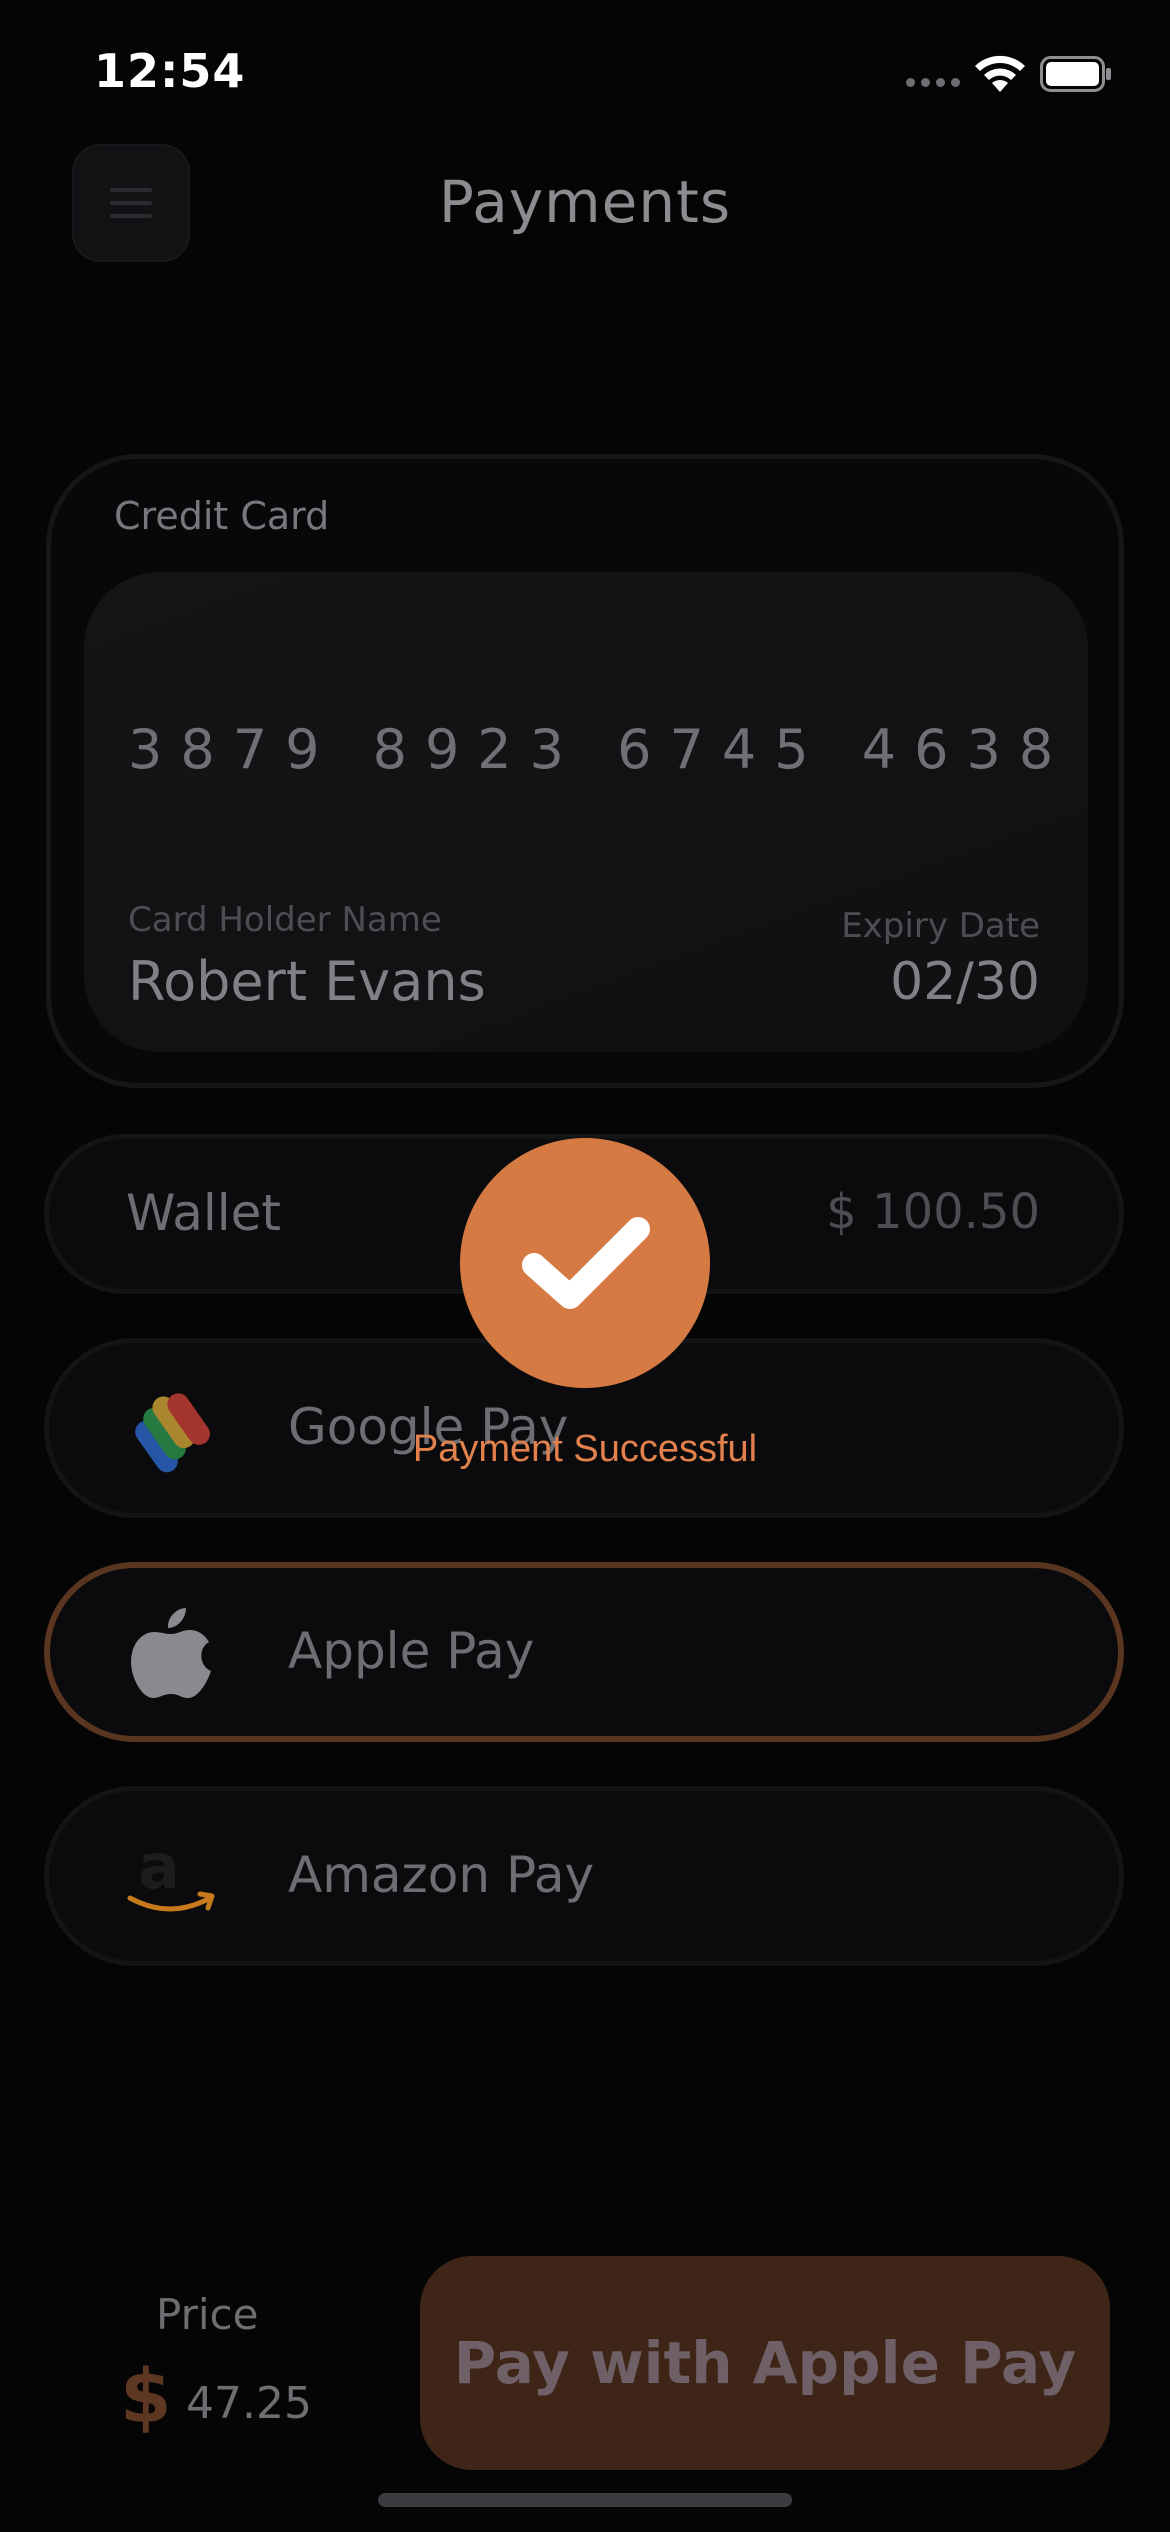 The image size is (1170, 2532). Describe the element at coordinates (441, 1875) in the screenshot. I see `amazon-pay-label: Amazon Pay` at that location.